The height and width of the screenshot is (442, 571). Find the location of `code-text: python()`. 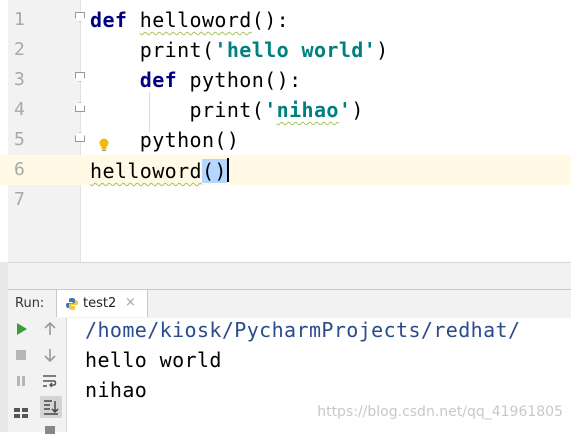

code-text: python() is located at coordinates (164, 140).